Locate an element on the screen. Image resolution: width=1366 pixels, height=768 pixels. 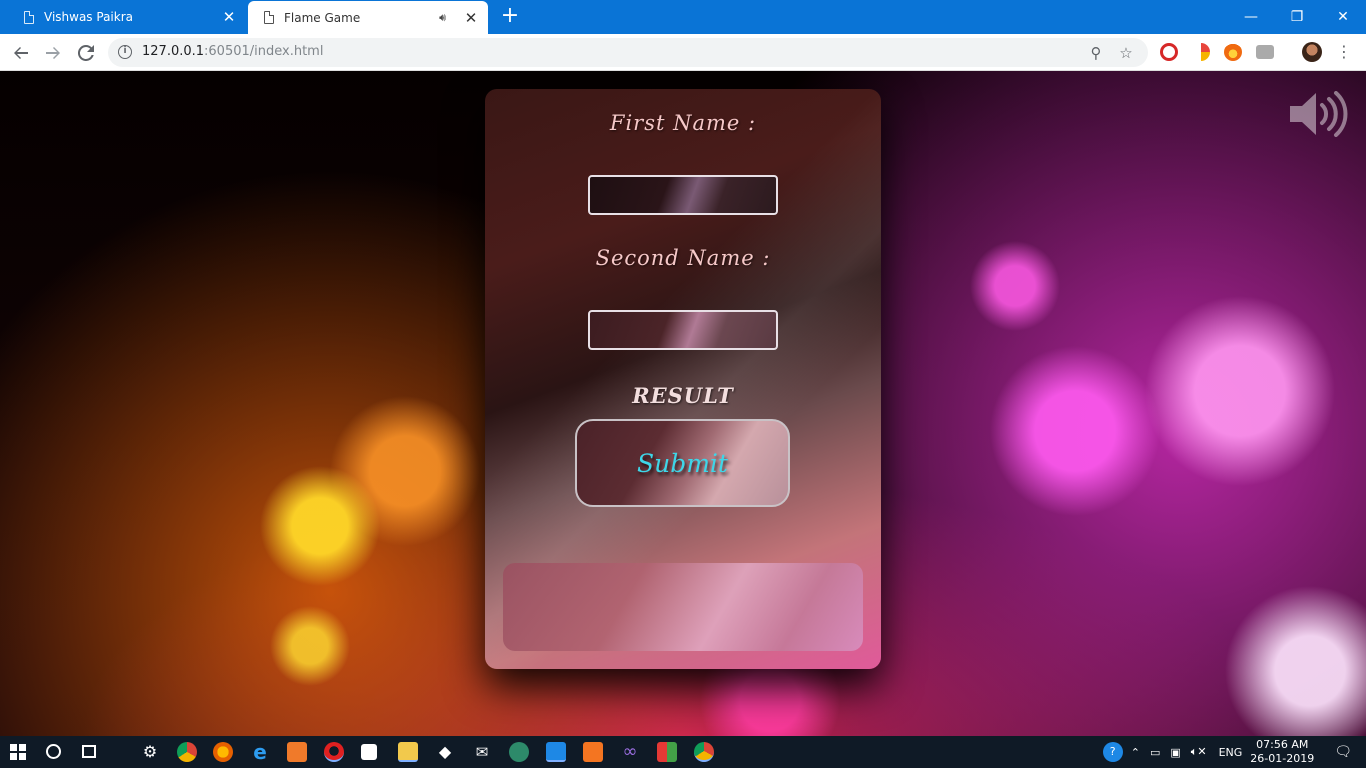
window-controls: — ❐ ✕ is located at coordinates (1297, 17).